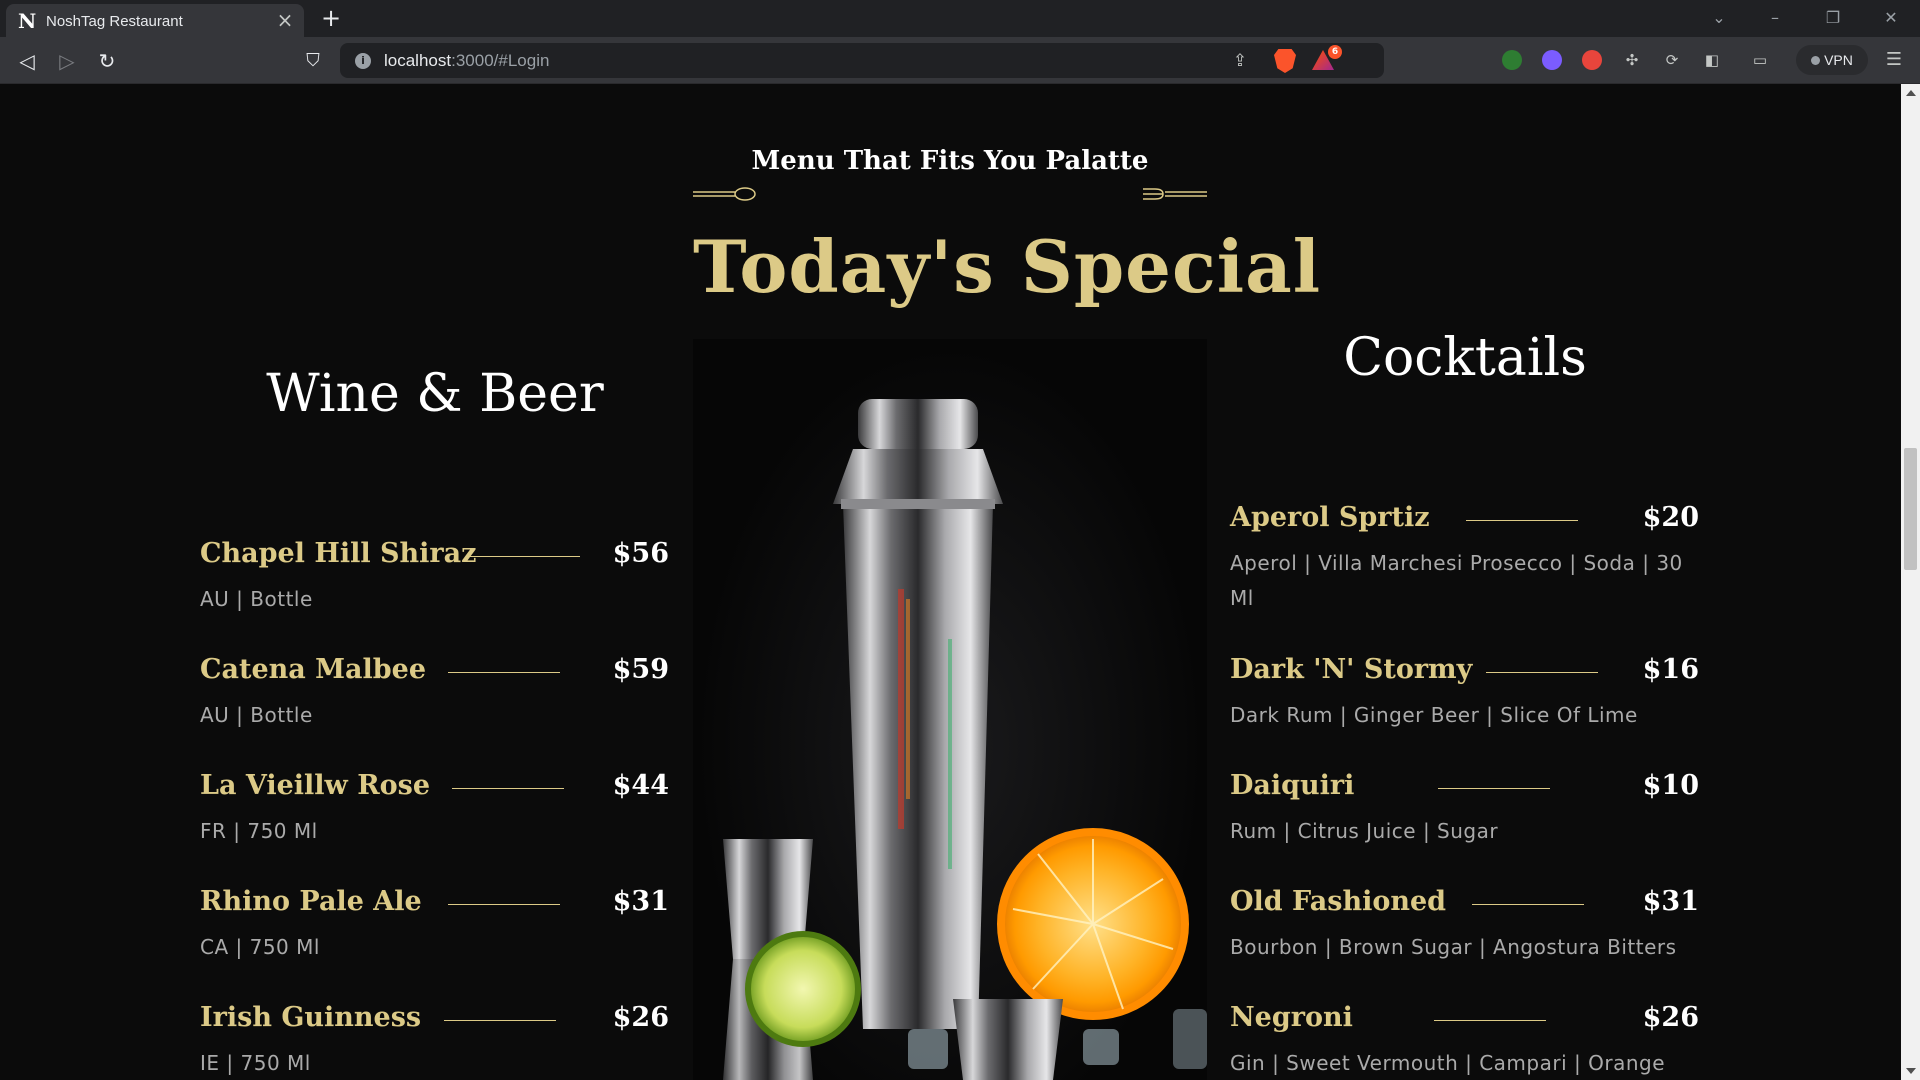 The height and width of the screenshot is (1080, 1920). Describe the element at coordinates (311, 1017) in the screenshot. I see `item-name: Irish Guinness` at that location.